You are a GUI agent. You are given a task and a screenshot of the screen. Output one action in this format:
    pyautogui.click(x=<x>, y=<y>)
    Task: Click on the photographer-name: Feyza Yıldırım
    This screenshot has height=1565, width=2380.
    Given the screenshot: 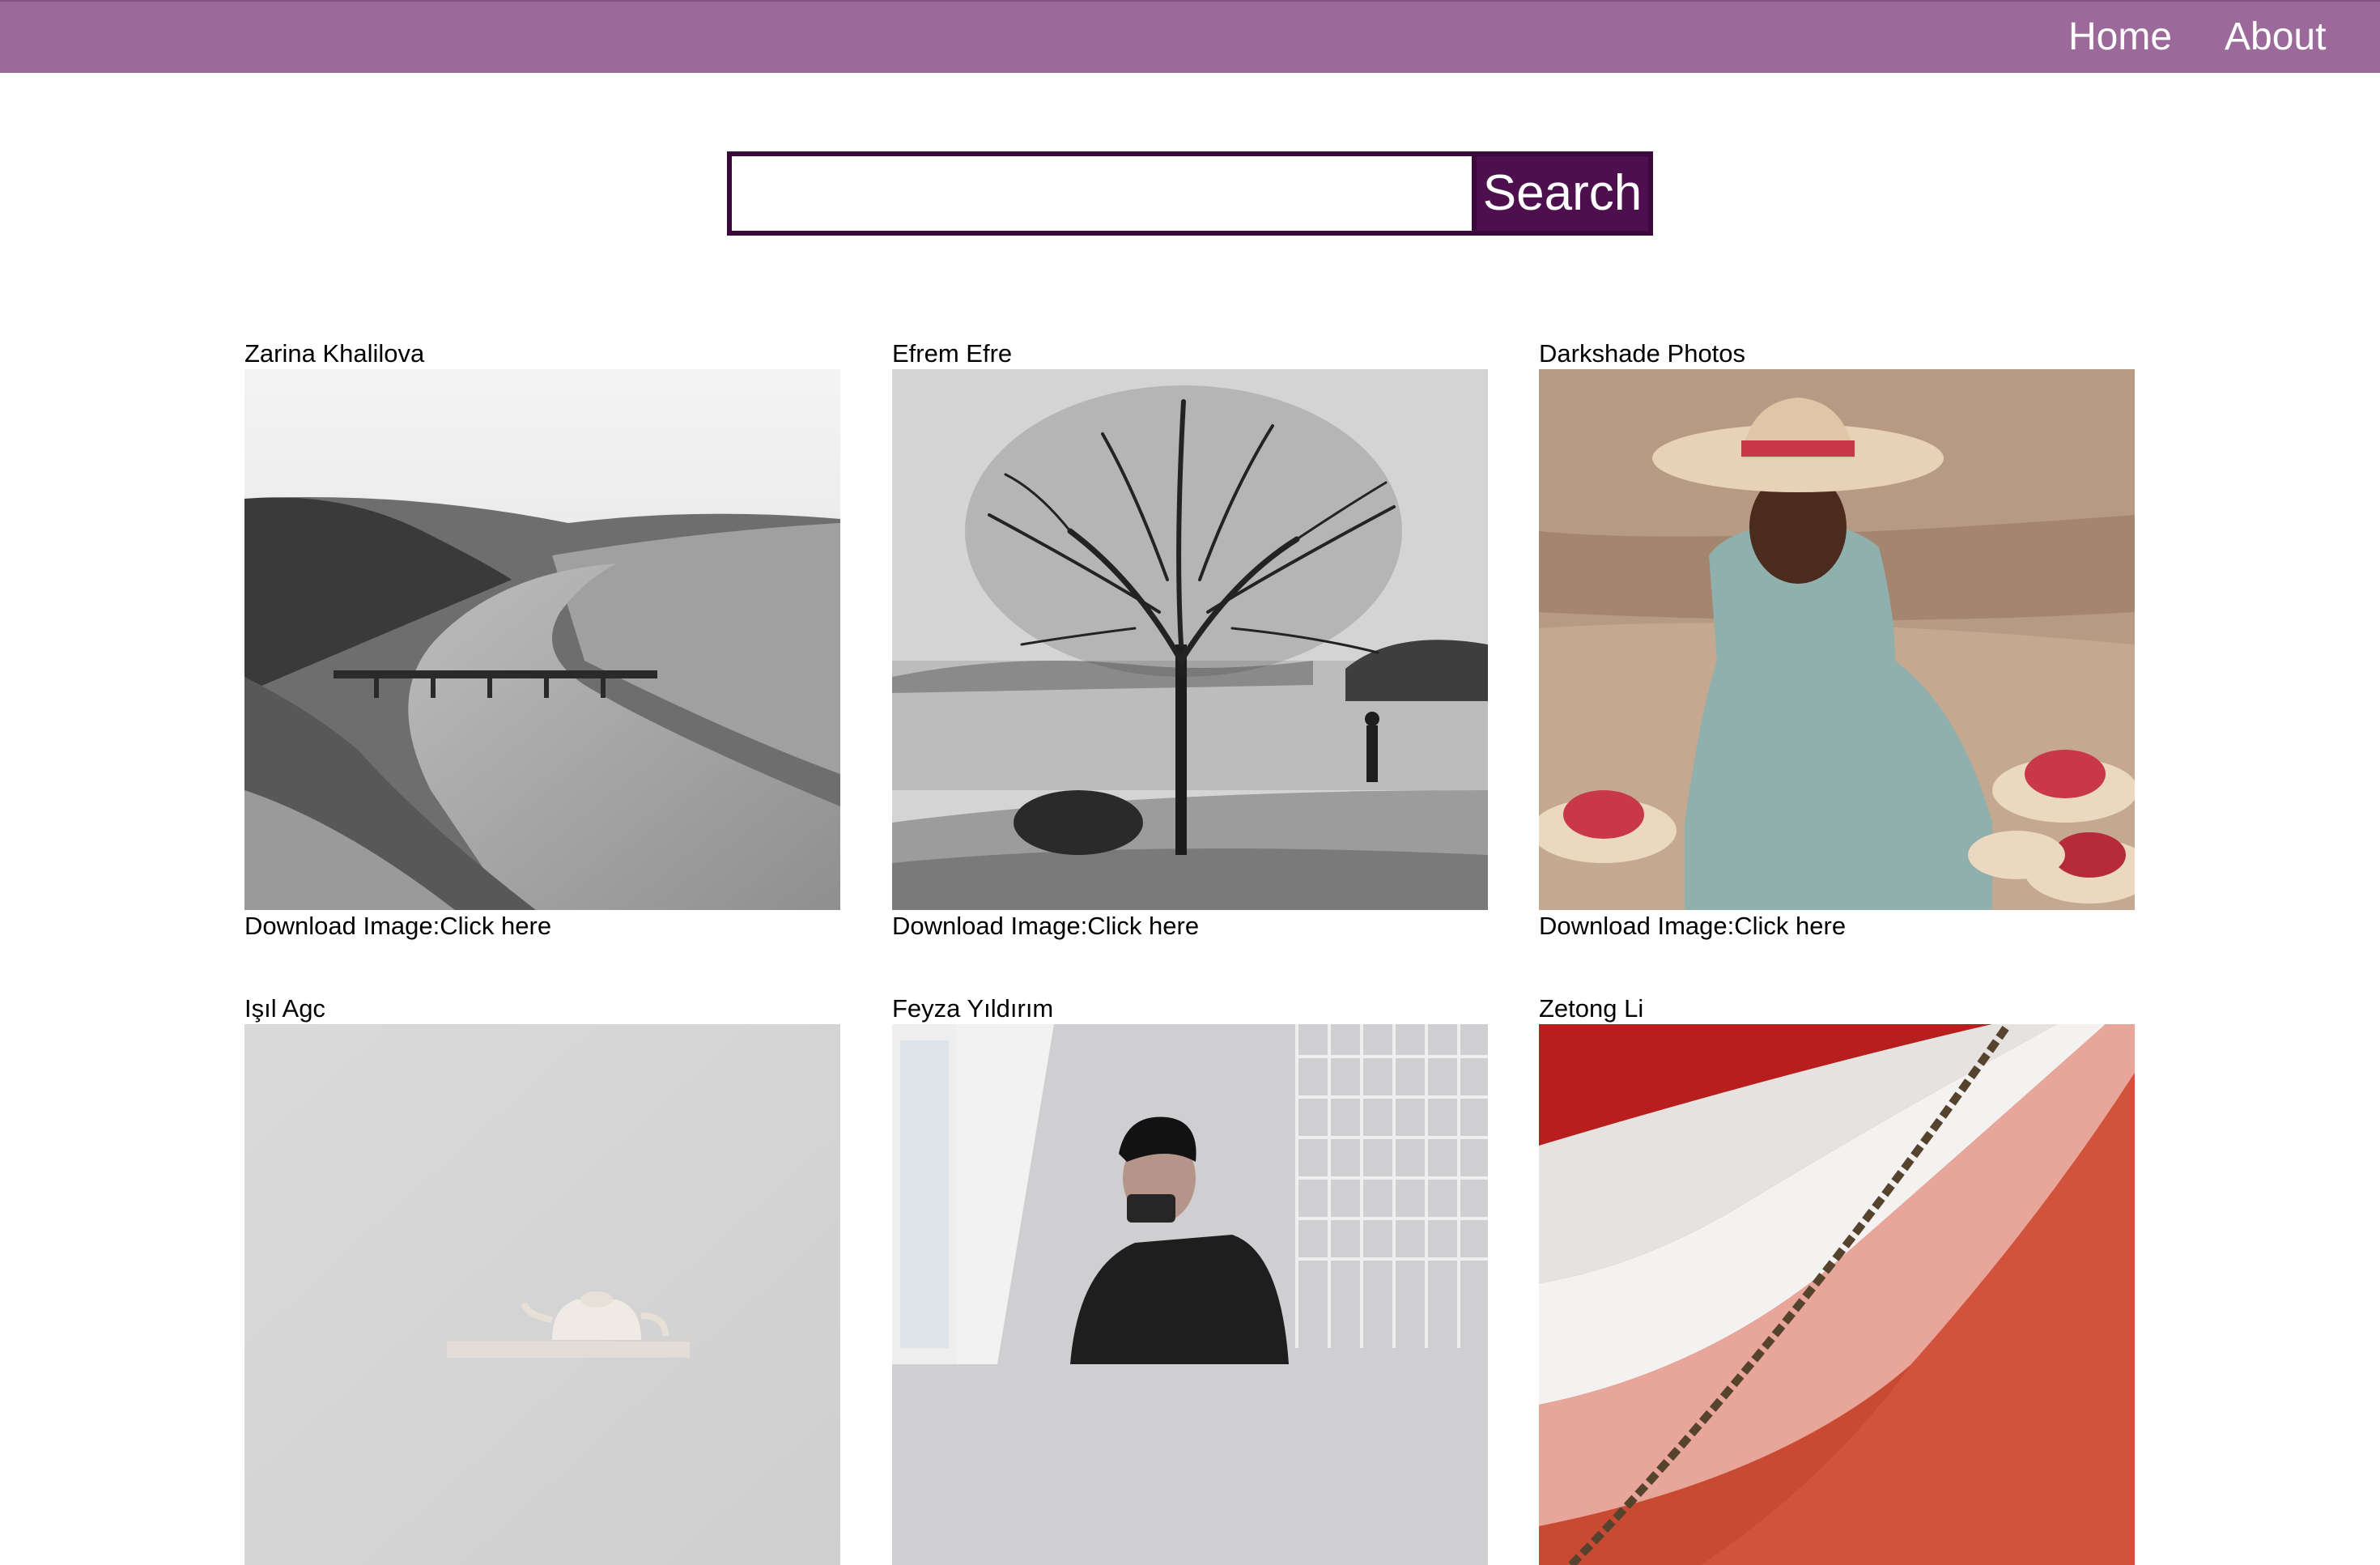 What is the action you would take?
    pyautogui.click(x=973, y=1009)
    